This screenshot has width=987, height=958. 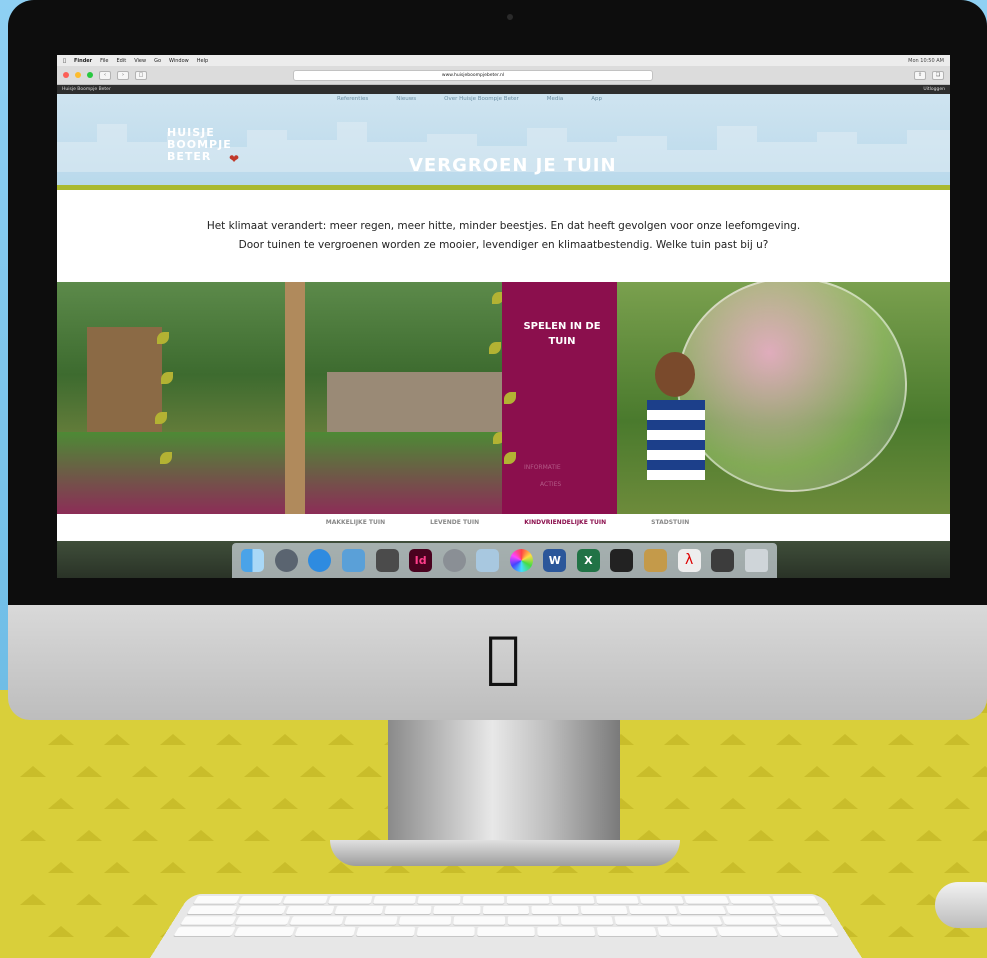 What do you see at coordinates (286, 560) in the screenshot?
I see `launchpad-icon` at bounding box center [286, 560].